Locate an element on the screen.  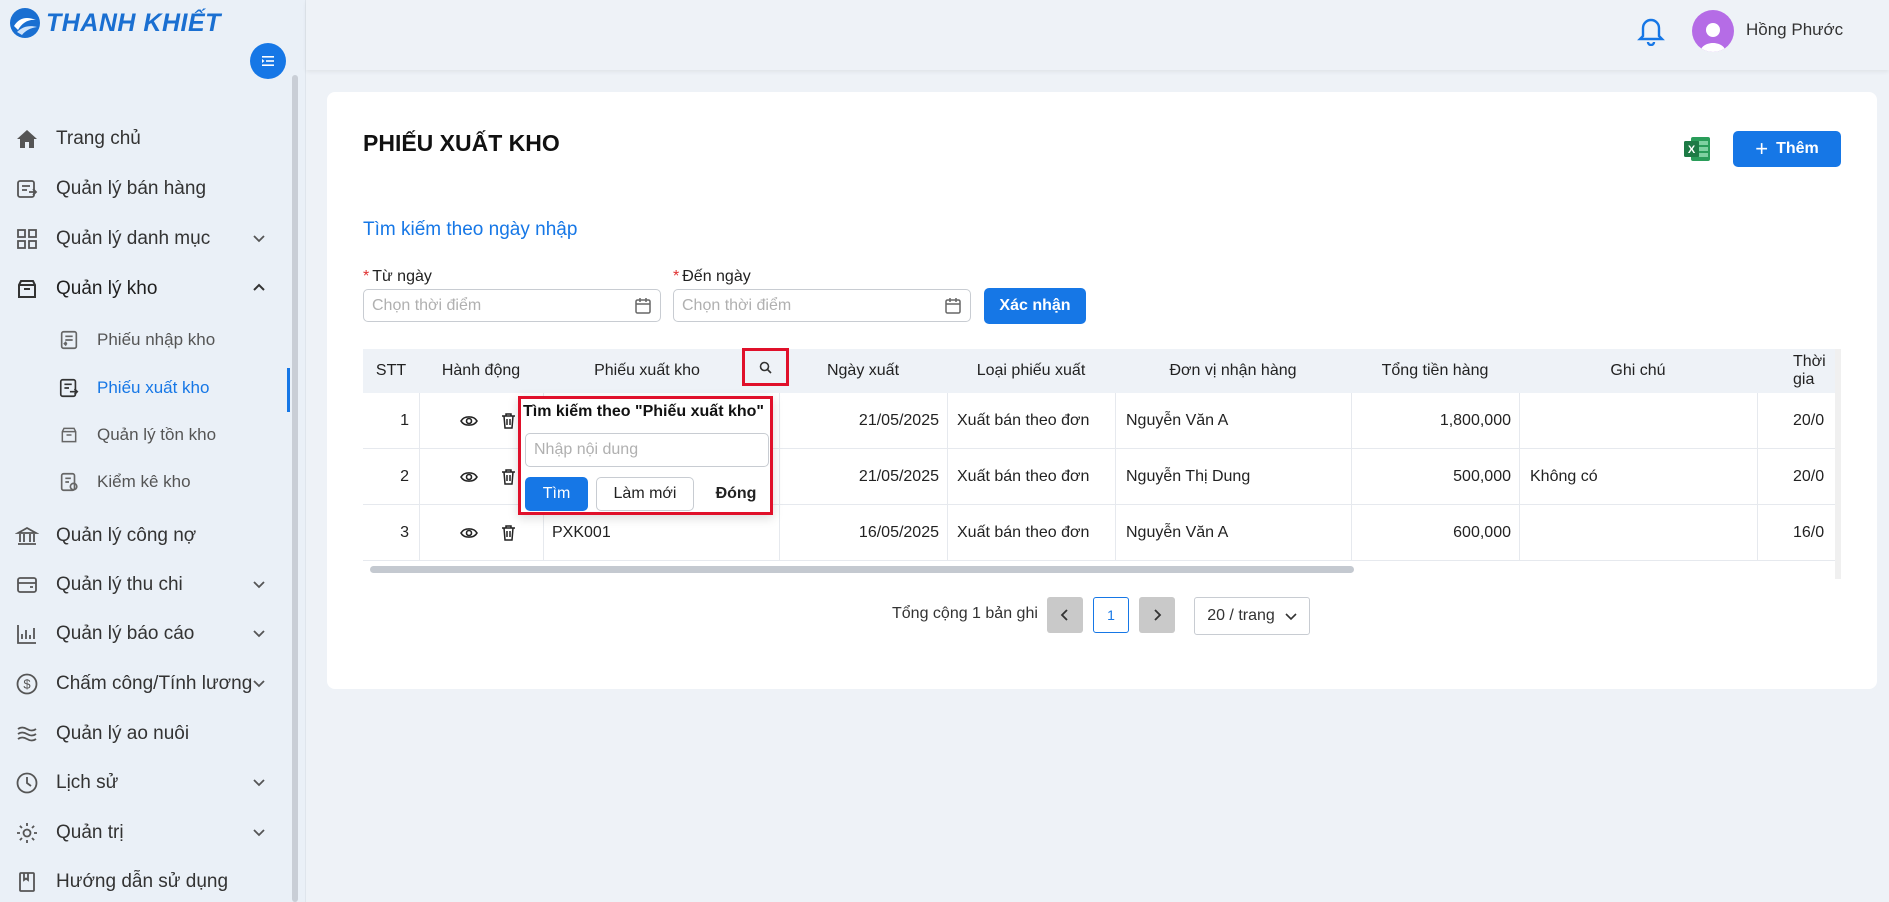
popup-title: Tìm kiếm theo "Phiếu xuất kho" is located at coordinates (643, 411).